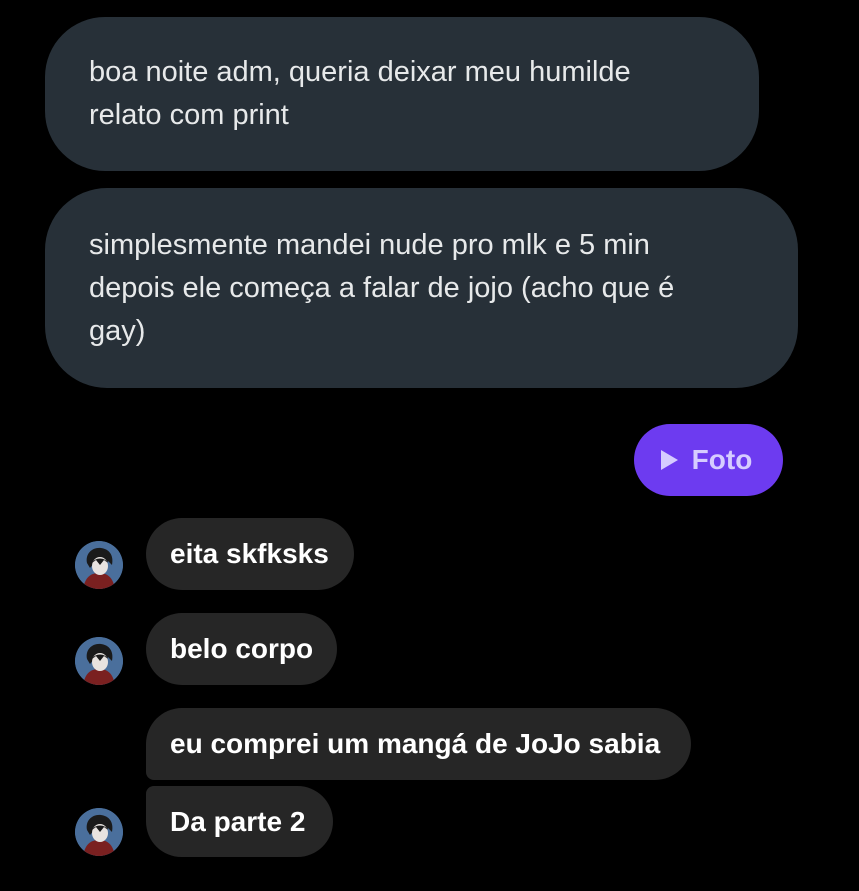  I want to click on post-line: boa noite adm, queria deixar meu humilde, so click(360, 72).